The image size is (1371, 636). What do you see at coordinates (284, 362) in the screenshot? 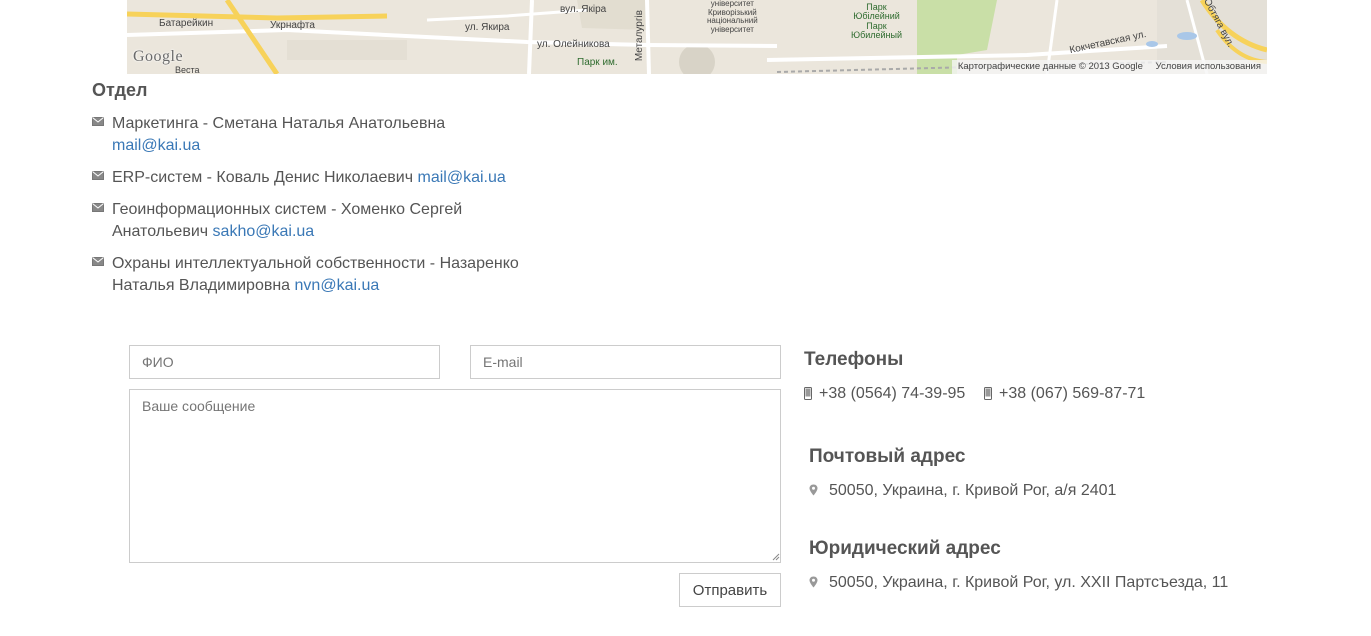
I see `name-field` at bounding box center [284, 362].